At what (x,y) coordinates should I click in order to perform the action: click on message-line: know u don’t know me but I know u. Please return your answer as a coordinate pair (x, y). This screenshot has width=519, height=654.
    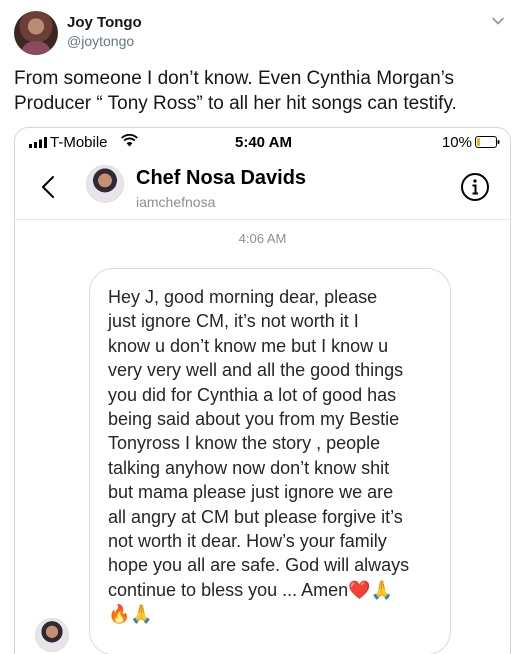
    Looking at the image, I should click on (248, 345).